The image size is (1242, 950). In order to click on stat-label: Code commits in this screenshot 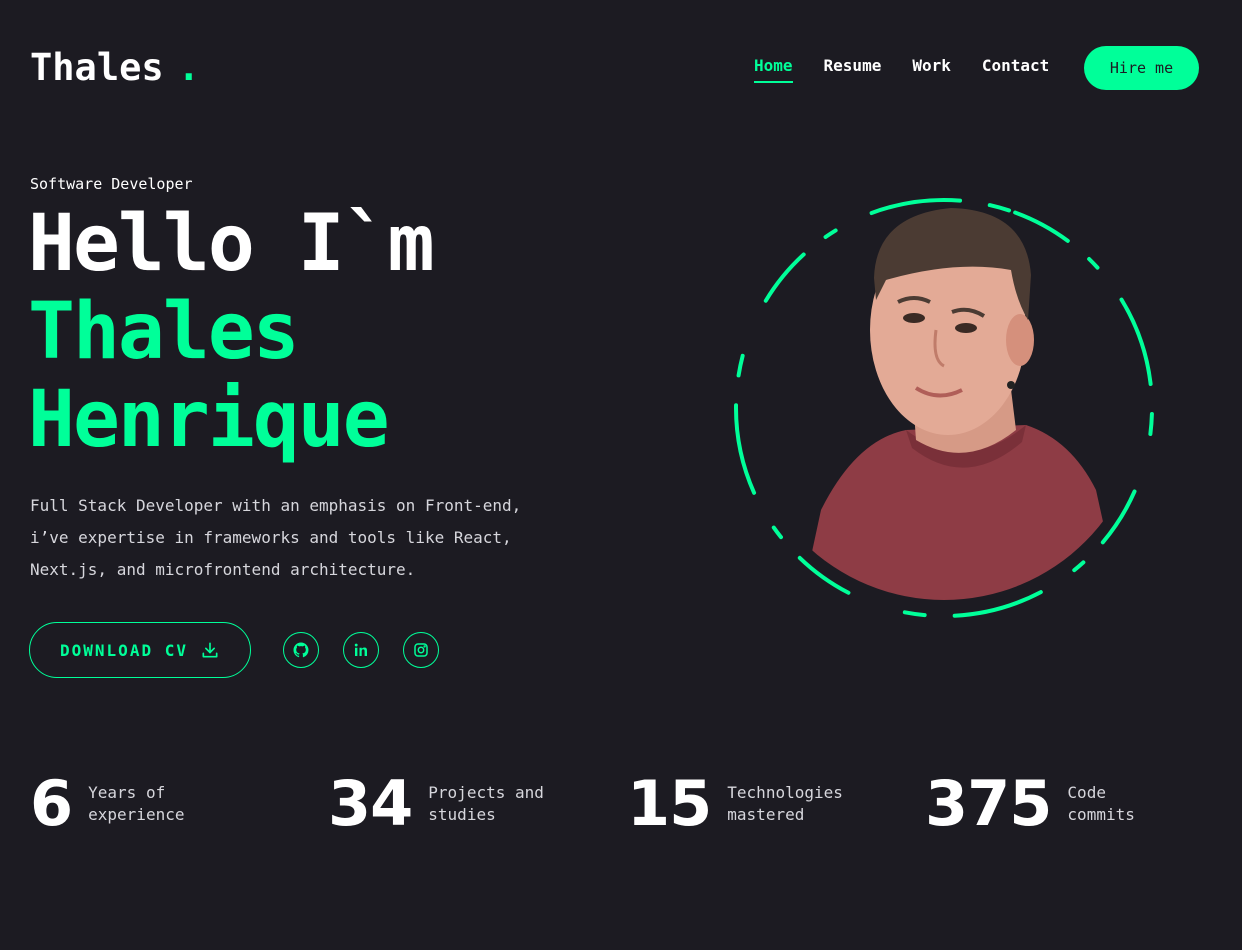, I will do `click(1101, 803)`.